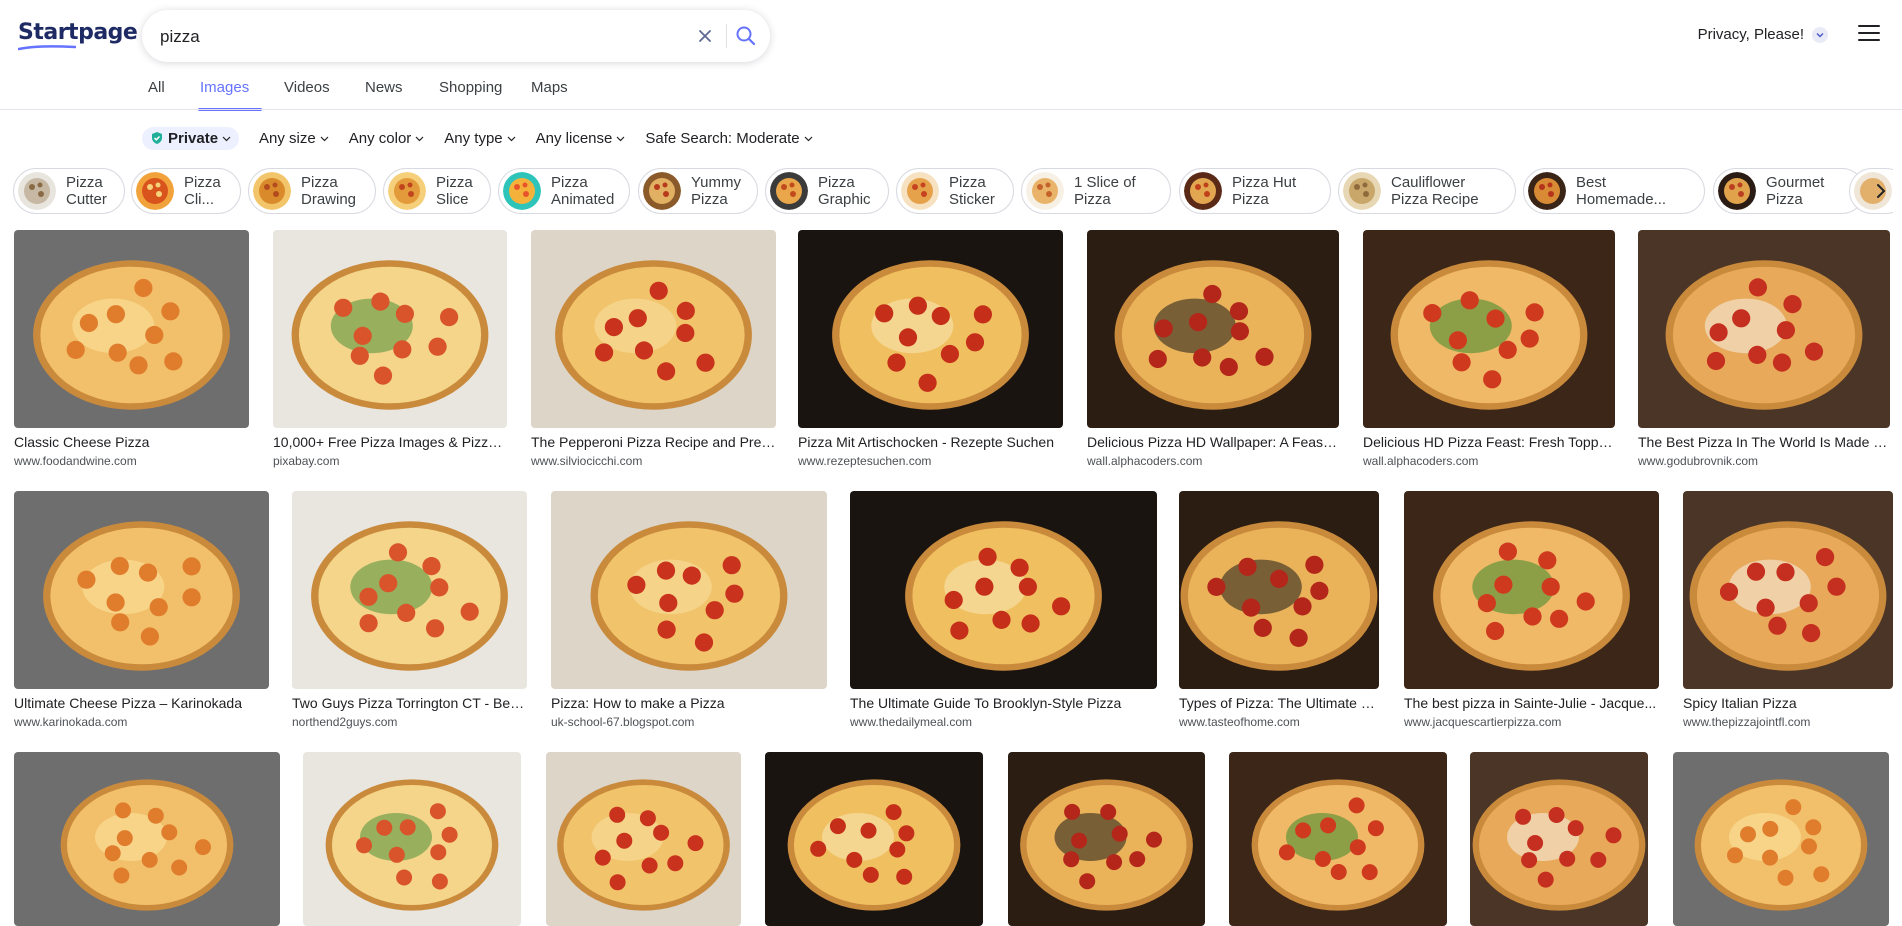 The width and height of the screenshot is (1902, 926). Describe the element at coordinates (157, 138) in the screenshot. I see `shield-check-icon` at that location.